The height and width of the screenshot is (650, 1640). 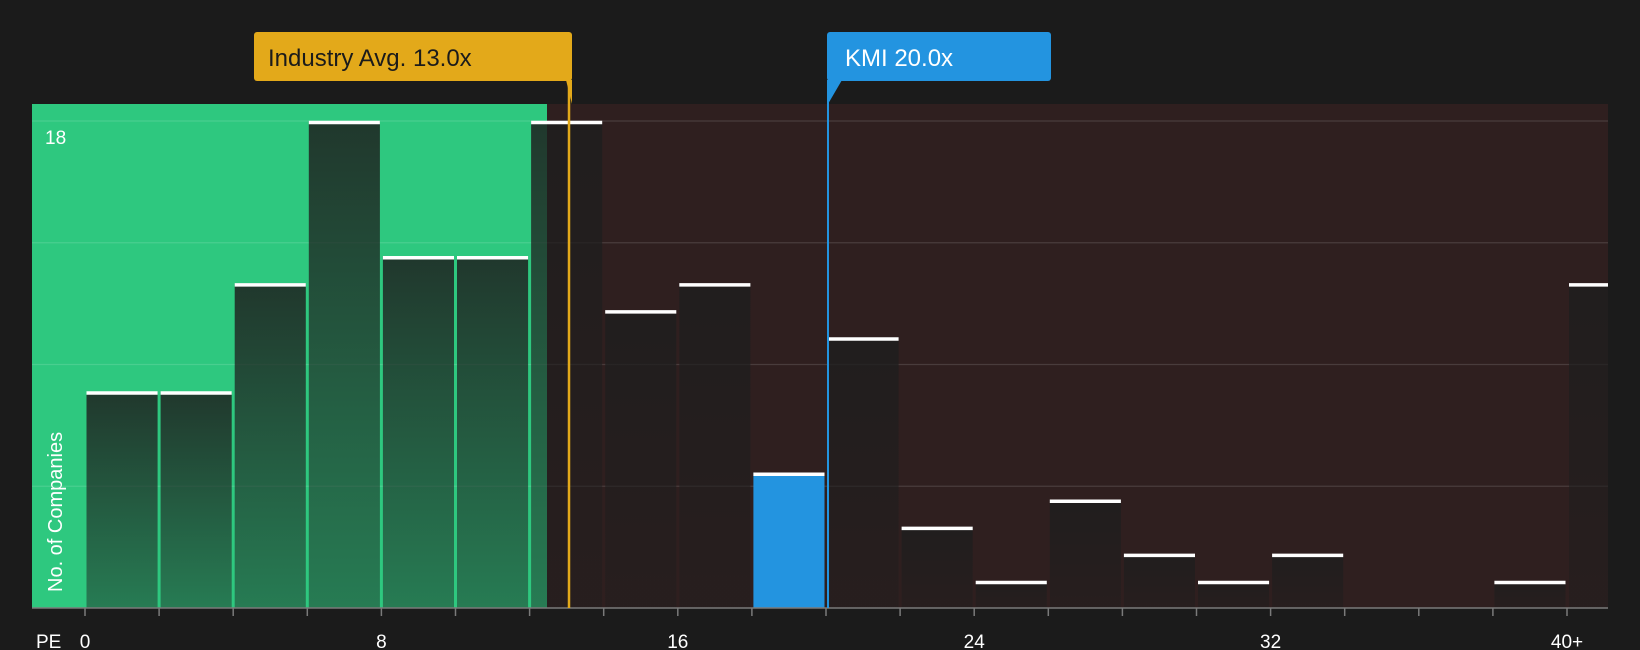 I want to click on industry-avg-label: Industry Avg. 13.0x, so click(x=370, y=58).